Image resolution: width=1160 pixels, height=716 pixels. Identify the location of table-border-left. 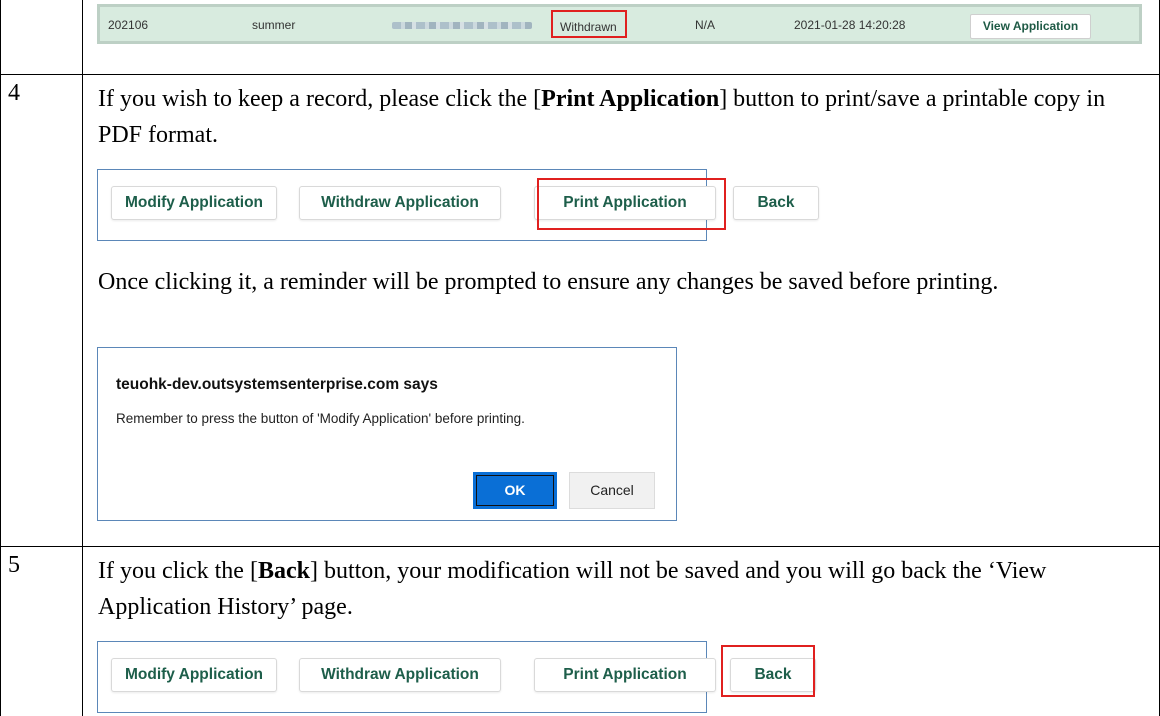
(0, 358).